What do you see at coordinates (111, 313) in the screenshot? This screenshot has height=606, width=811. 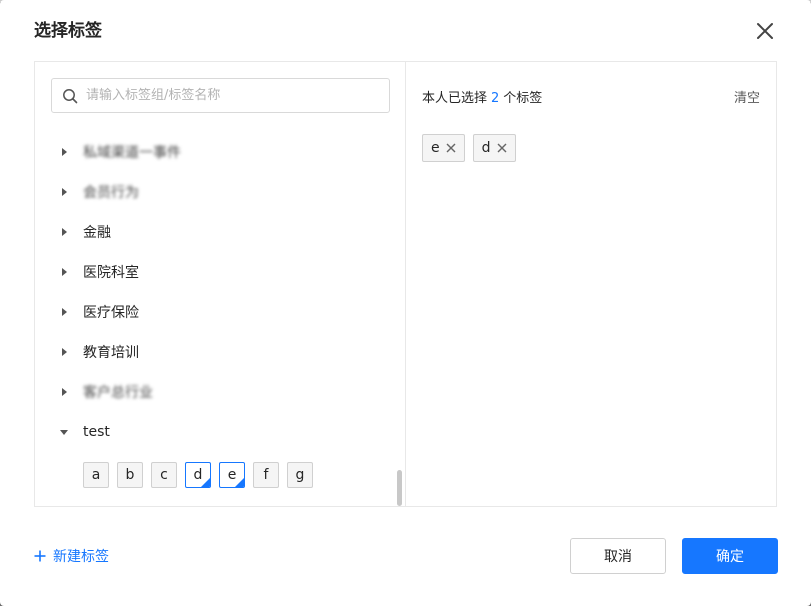 I see `tree-group-label: 医疗保险` at bounding box center [111, 313].